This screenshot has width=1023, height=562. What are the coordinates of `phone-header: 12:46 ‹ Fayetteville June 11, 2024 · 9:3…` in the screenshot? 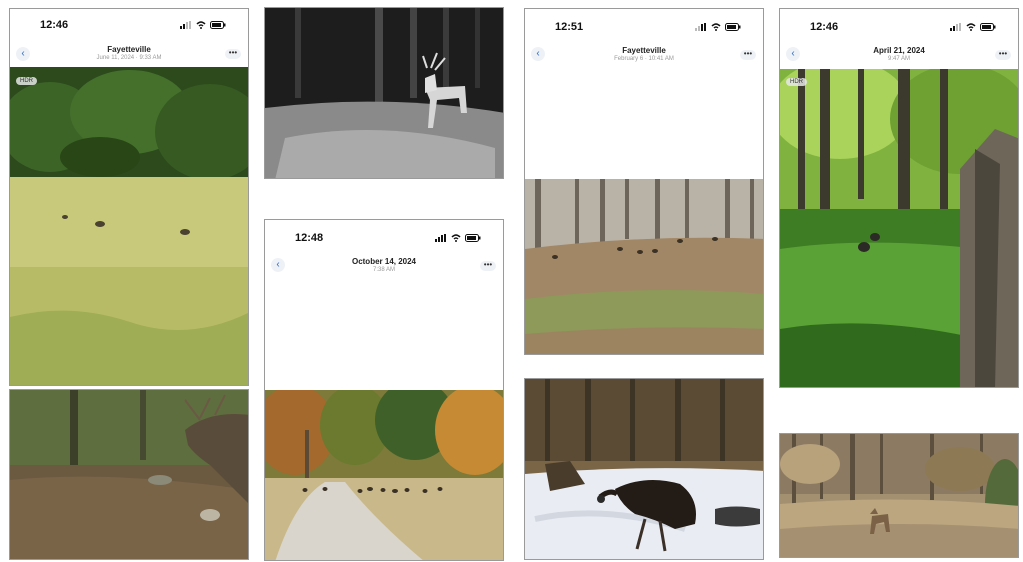 It's located at (129, 38).